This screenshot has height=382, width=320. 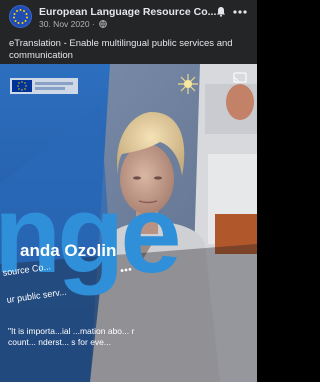 I want to click on bell-icon, so click(x=221, y=11).